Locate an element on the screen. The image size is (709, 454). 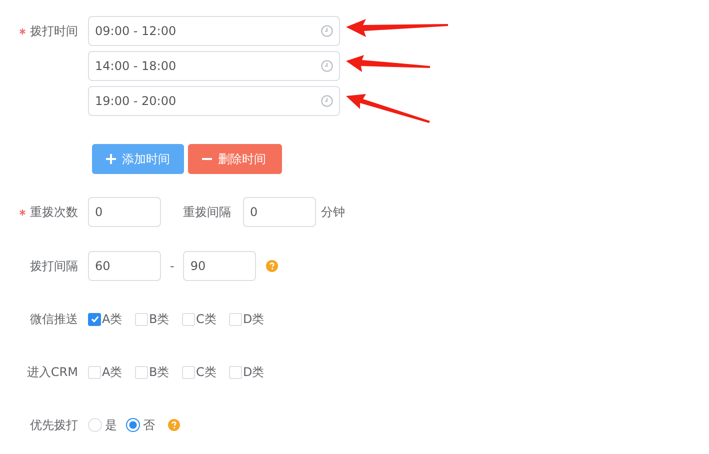
field-label: 优先拨打 is located at coordinates (54, 425).